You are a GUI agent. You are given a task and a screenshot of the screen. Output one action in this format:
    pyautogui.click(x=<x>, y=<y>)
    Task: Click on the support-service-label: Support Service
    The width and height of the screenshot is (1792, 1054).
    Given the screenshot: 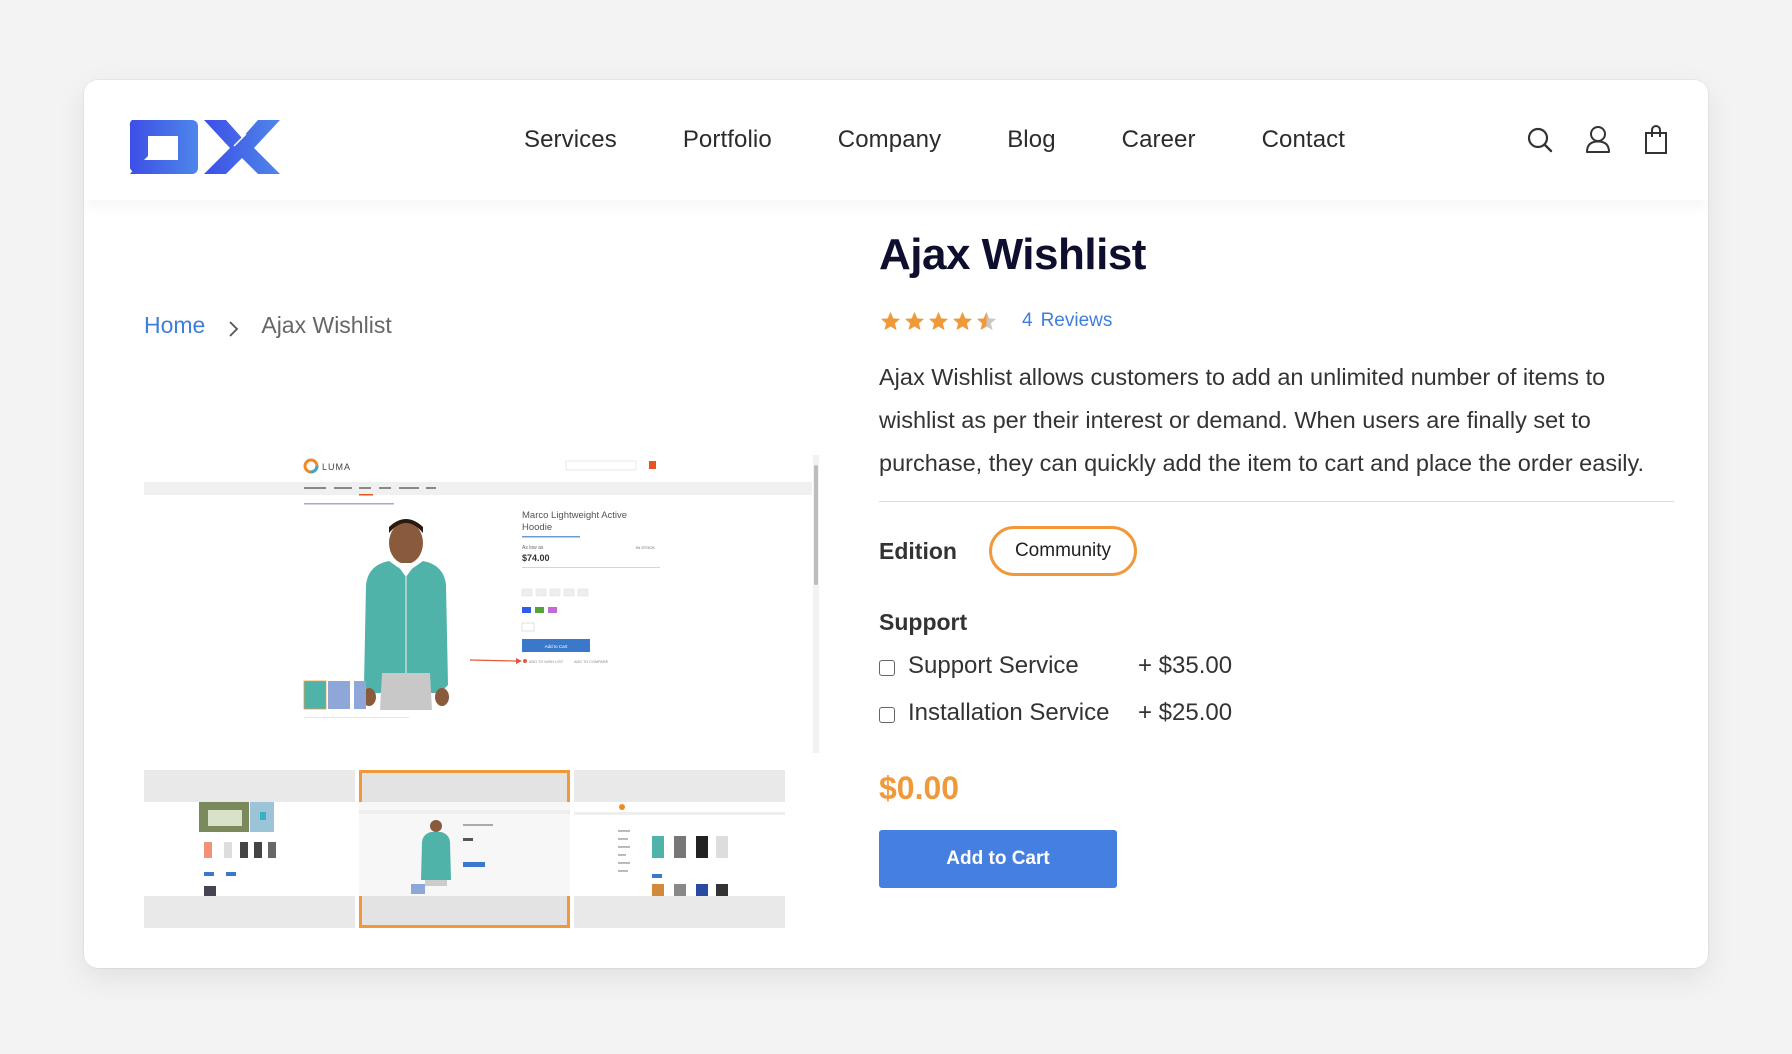 What is the action you would take?
    pyautogui.click(x=993, y=665)
    